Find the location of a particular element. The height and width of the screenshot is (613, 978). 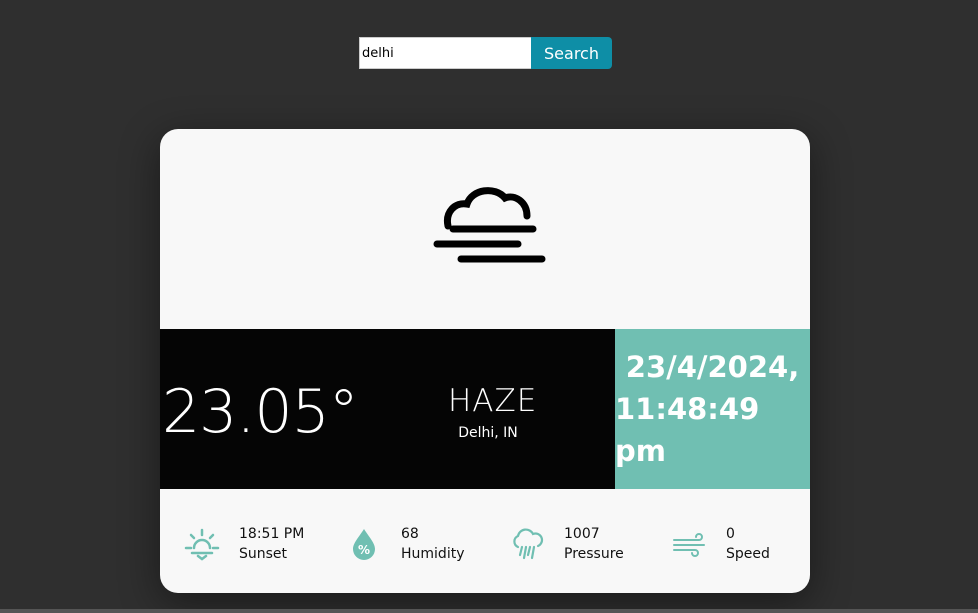

stat-pressure: 1007 Pressure is located at coordinates (565, 544).